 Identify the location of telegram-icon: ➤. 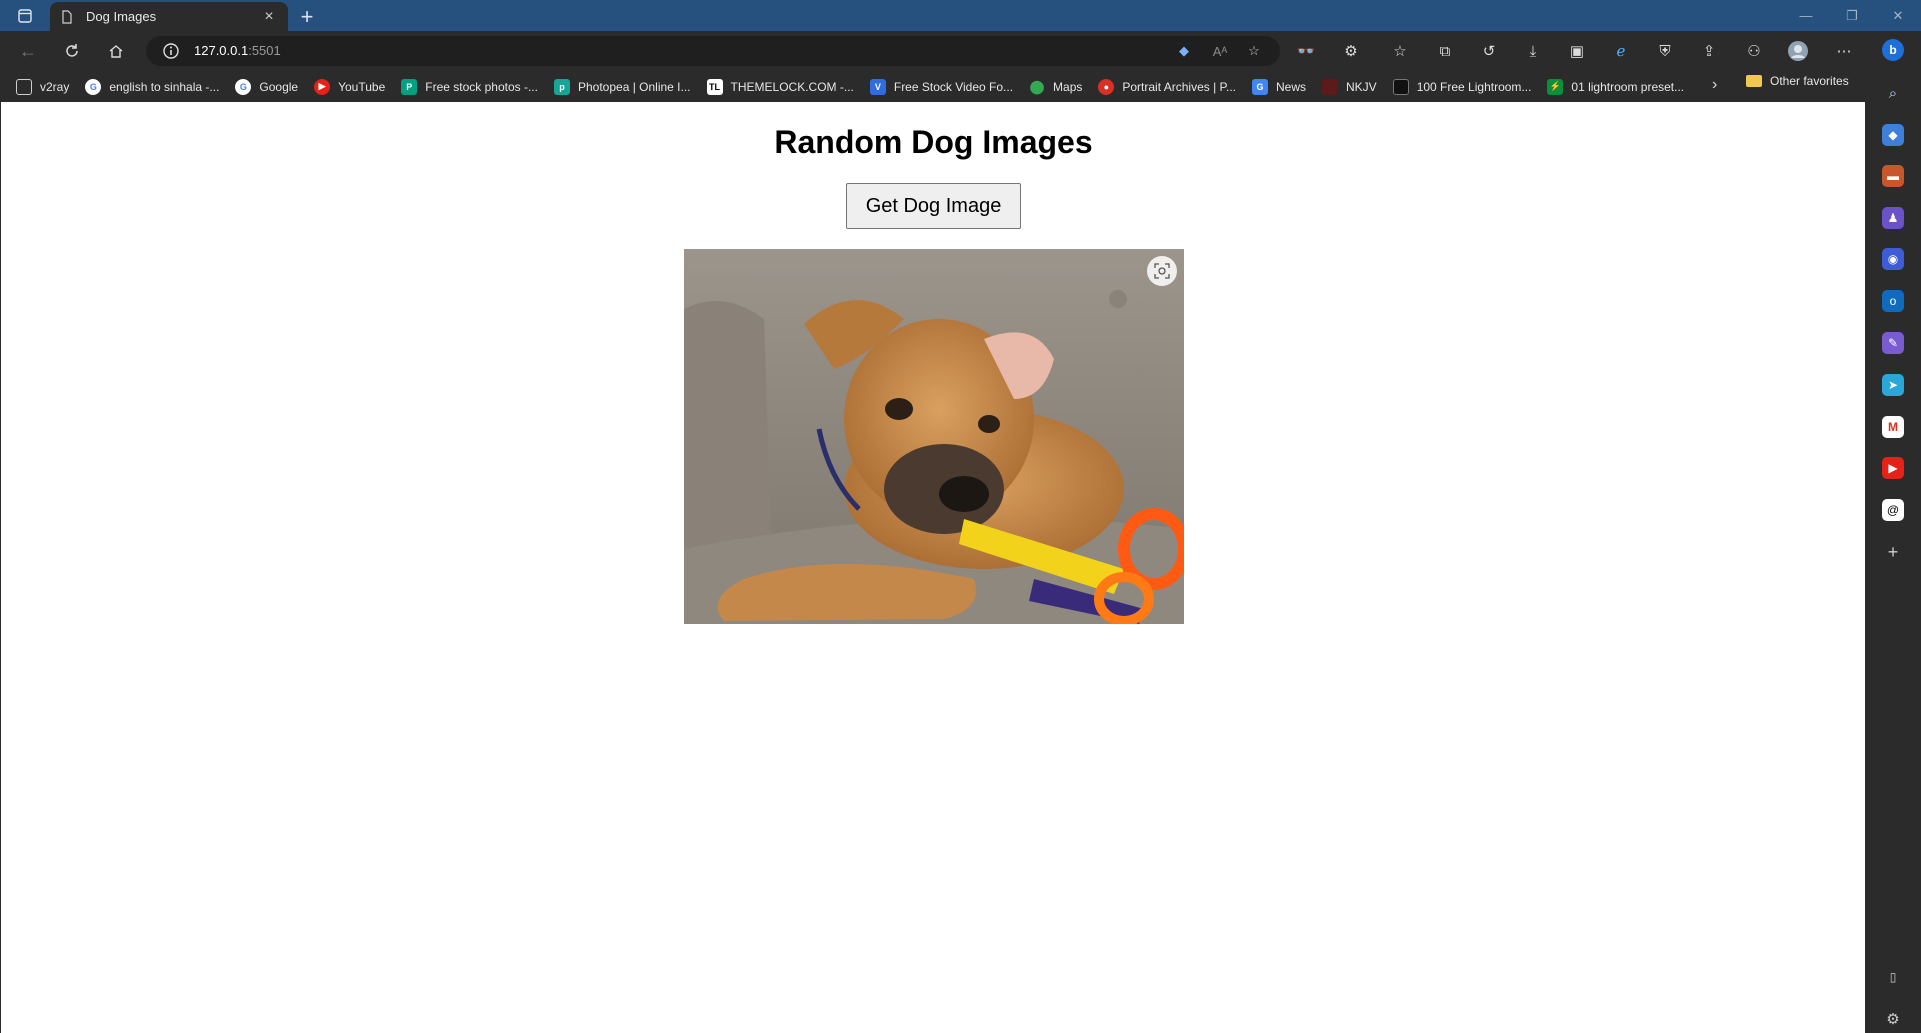
(1893, 385).